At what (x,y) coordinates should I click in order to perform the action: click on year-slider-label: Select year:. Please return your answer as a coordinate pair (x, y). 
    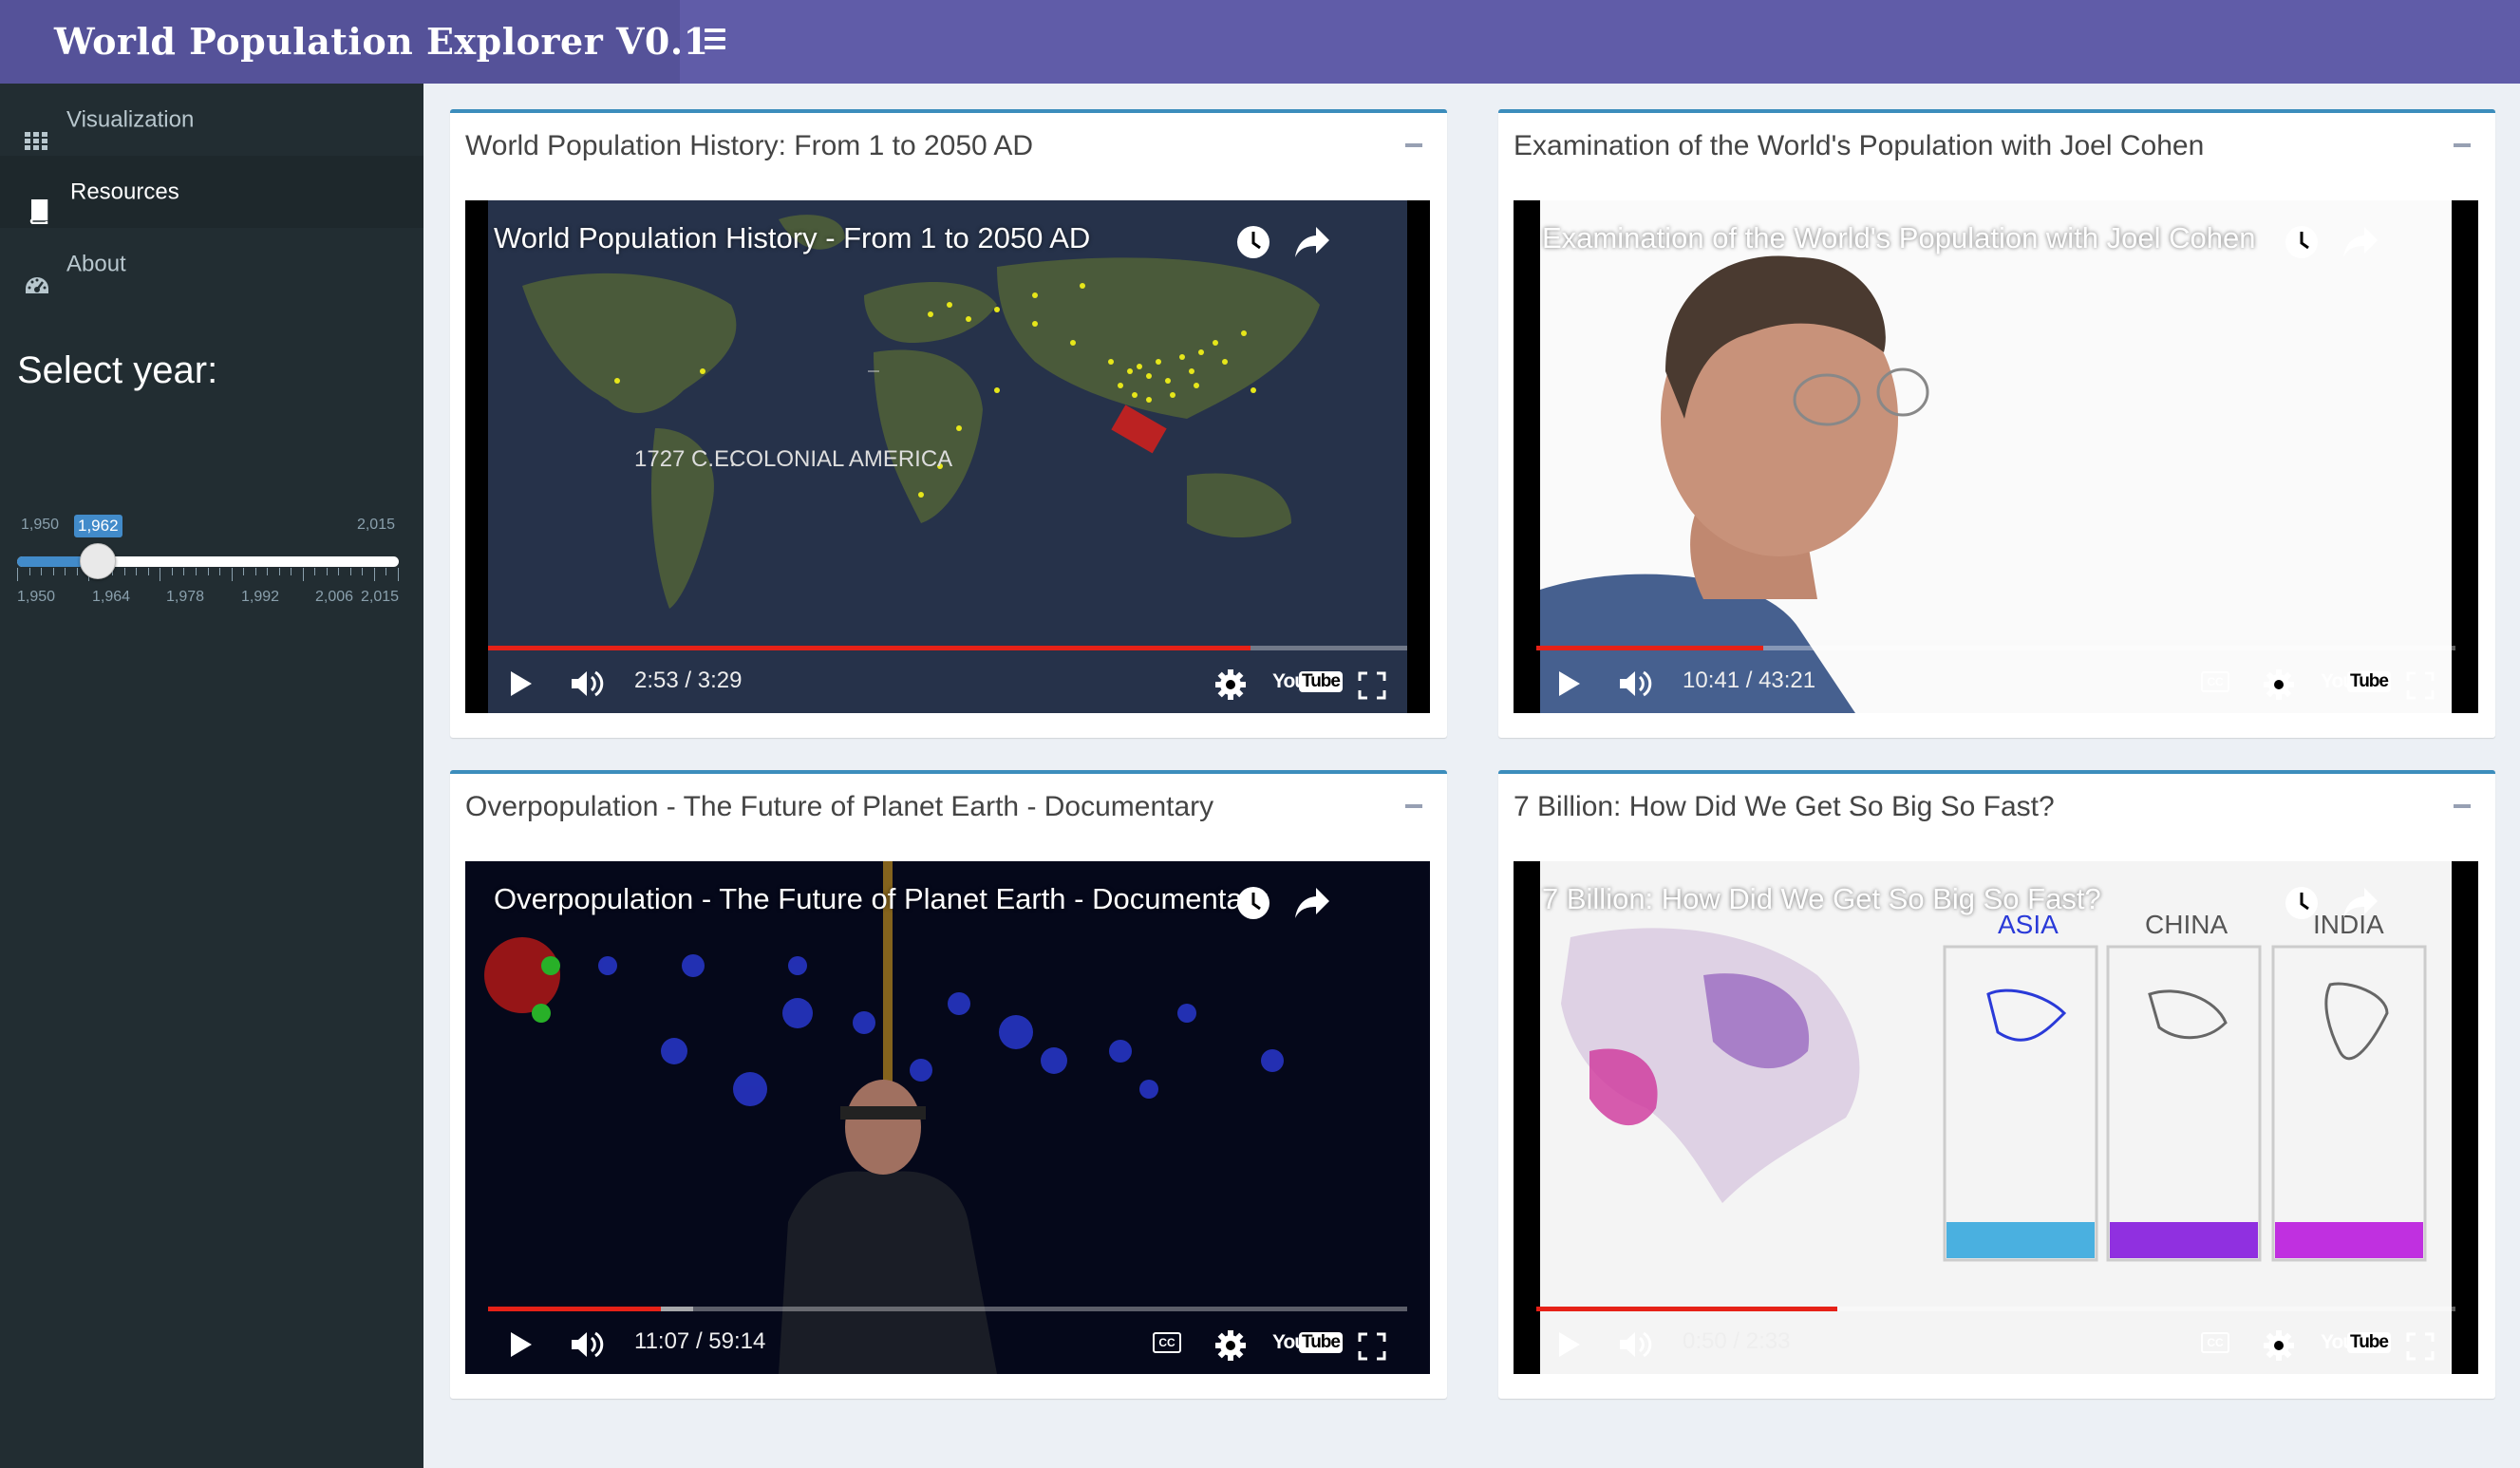
    Looking at the image, I should click on (117, 370).